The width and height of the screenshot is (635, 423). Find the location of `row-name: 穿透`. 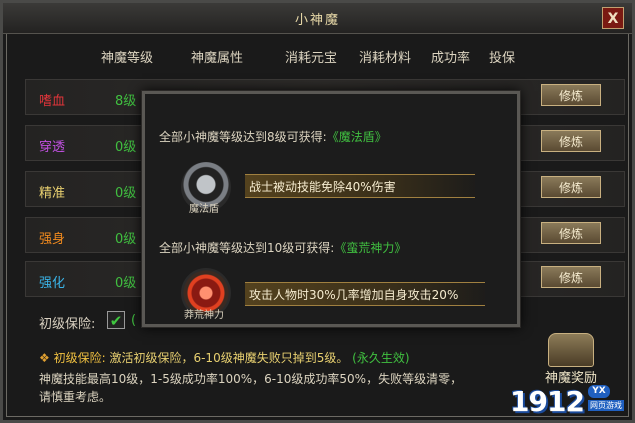

row-name: 穿透 is located at coordinates (52, 147).